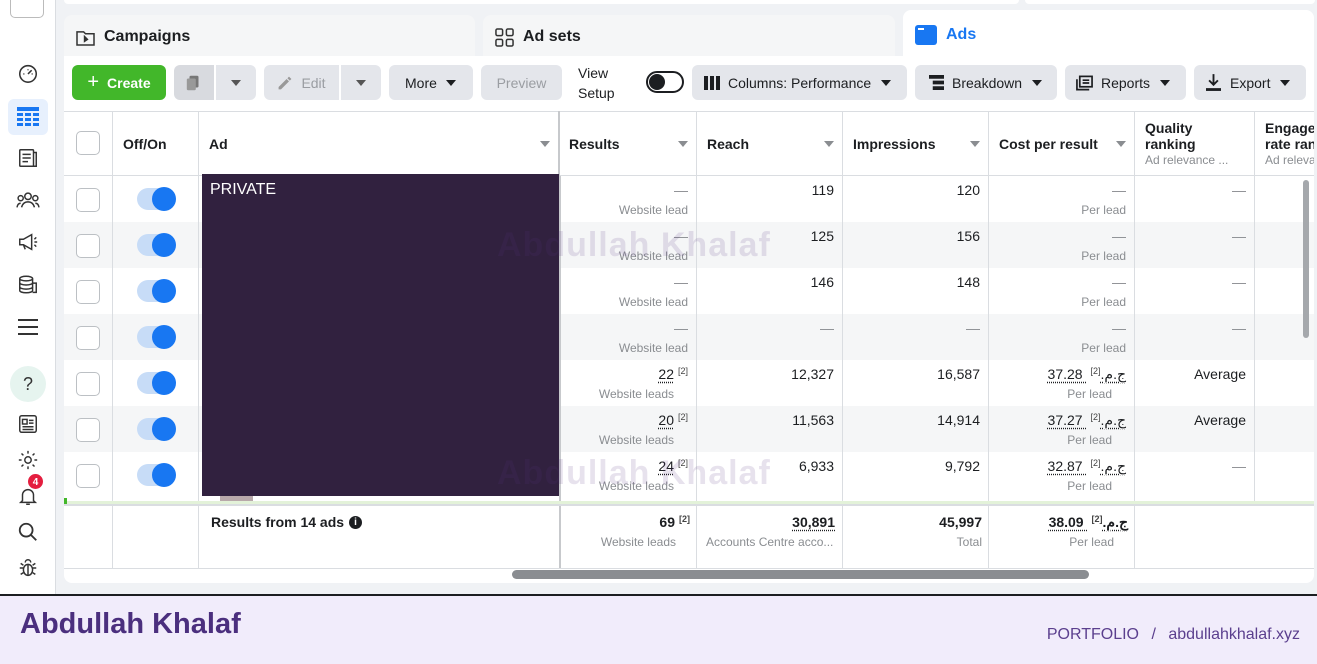  I want to click on cost-value: —, so click(1059, 328).